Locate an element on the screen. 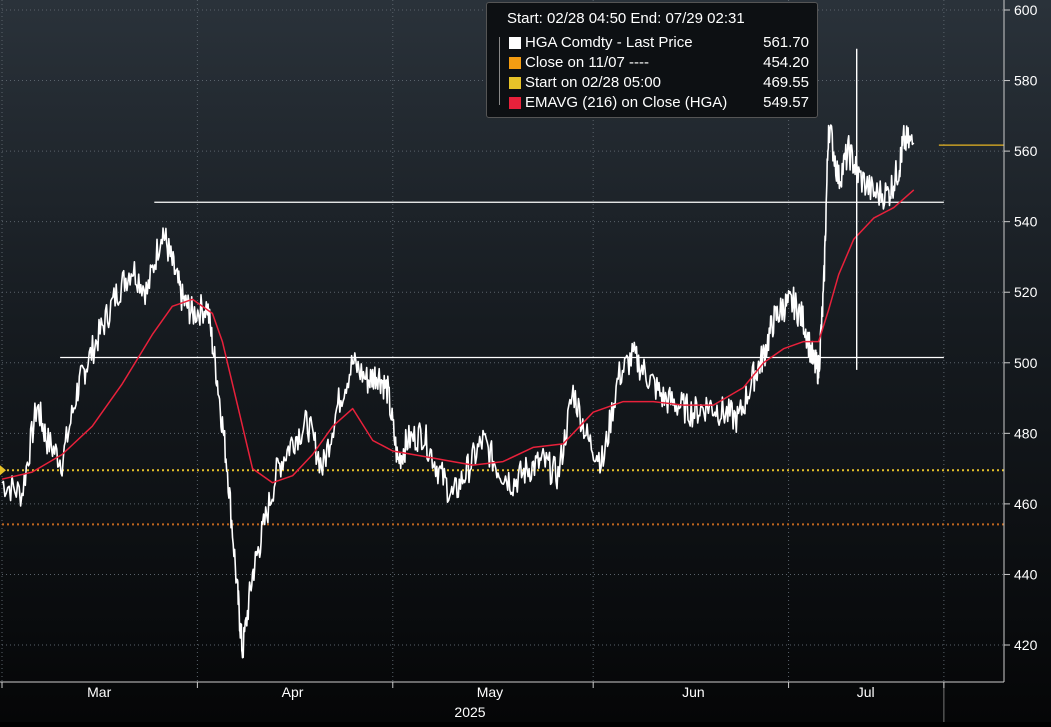  legend-value: 561.70 is located at coordinates (786, 42).